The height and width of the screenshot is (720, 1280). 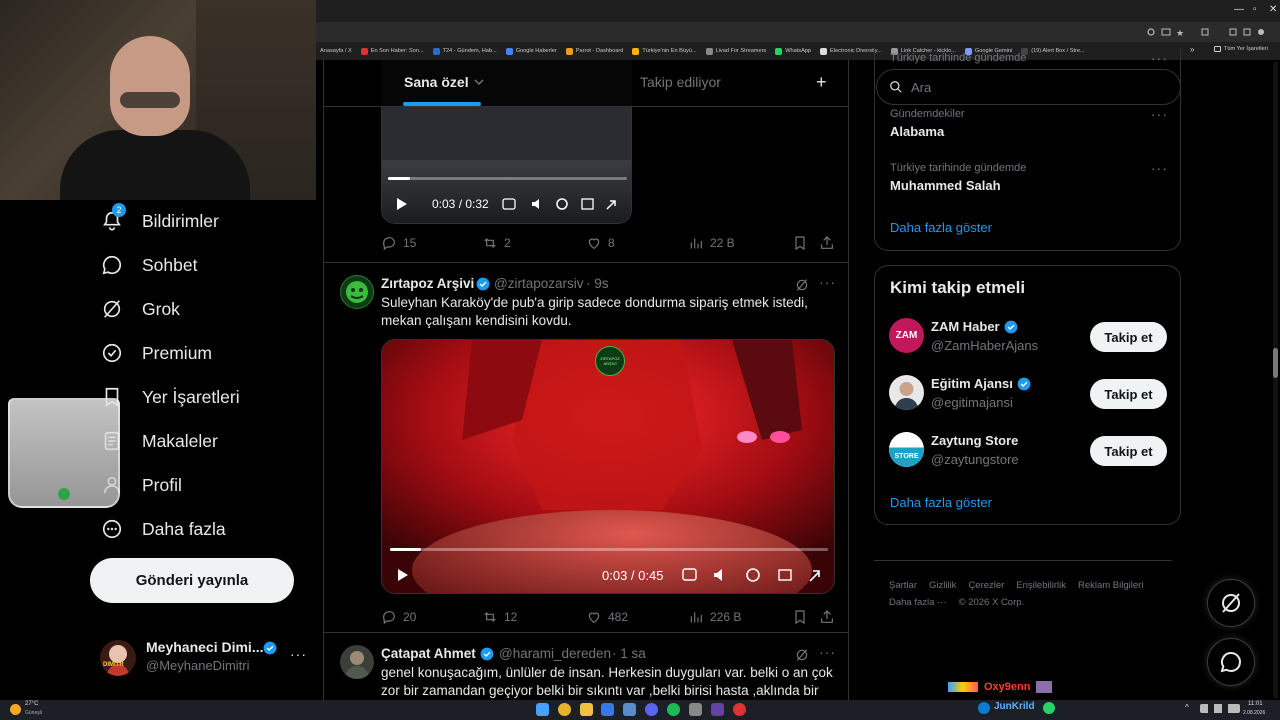 I want to click on whatsapp-icon, so click(x=1049, y=708).